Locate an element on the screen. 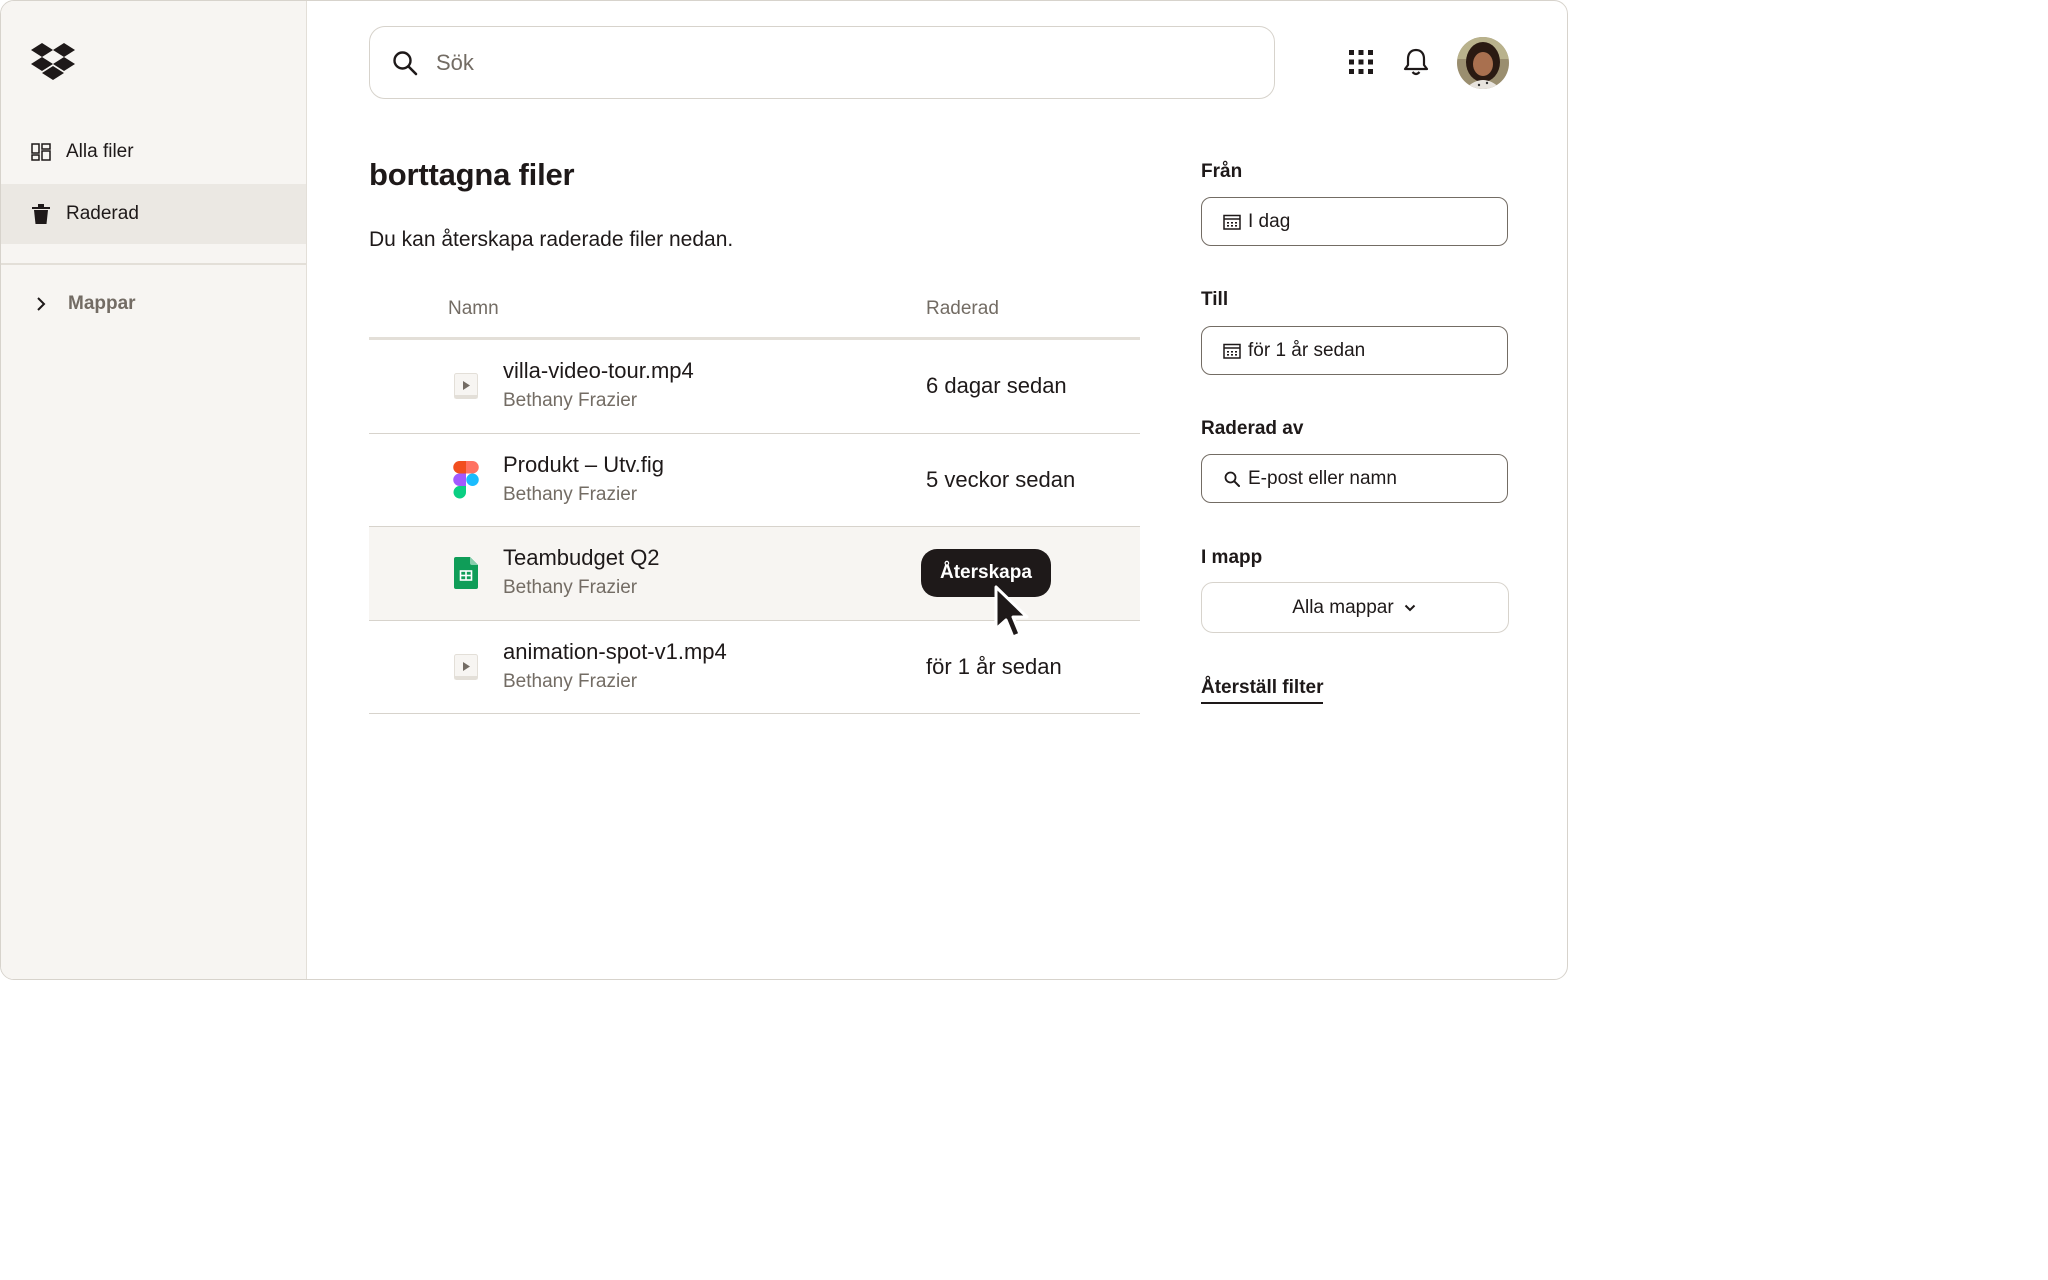  file-name: Produkt – Utv.fig is located at coordinates (583, 464).